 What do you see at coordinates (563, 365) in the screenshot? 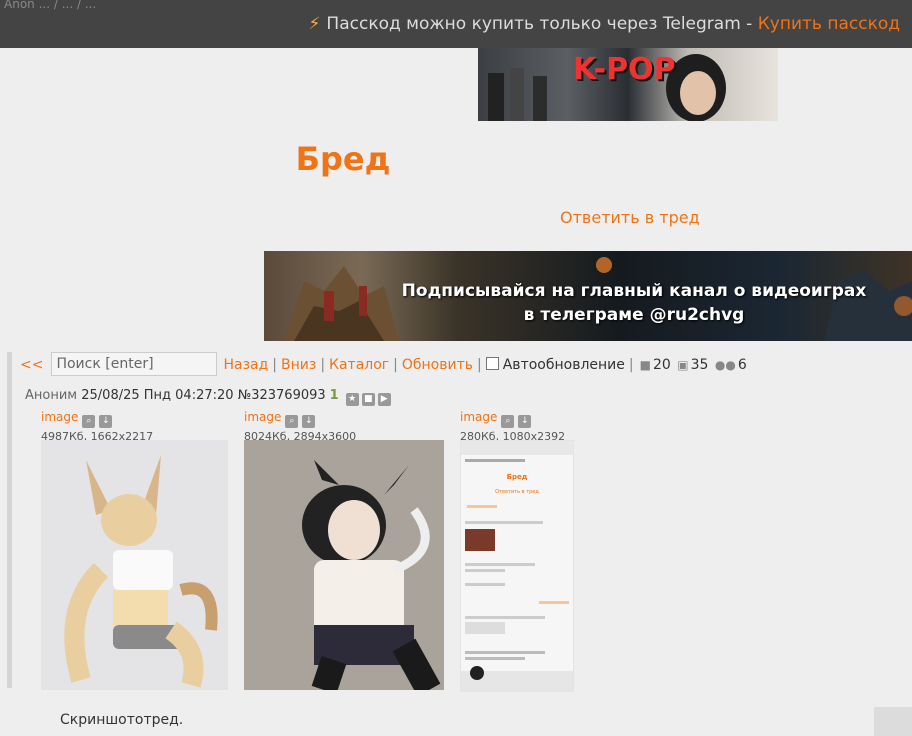
I see `autoupdate-label: Автообновление` at bounding box center [563, 365].